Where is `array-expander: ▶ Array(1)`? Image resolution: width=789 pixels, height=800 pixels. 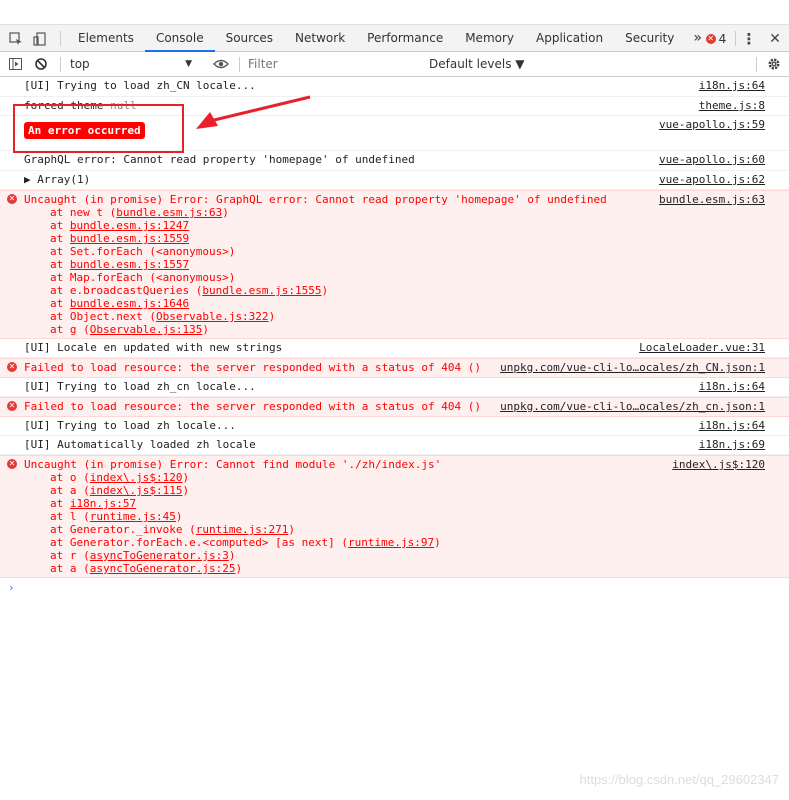 array-expander: ▶ Array(1) is located at coordinates (394, 179).